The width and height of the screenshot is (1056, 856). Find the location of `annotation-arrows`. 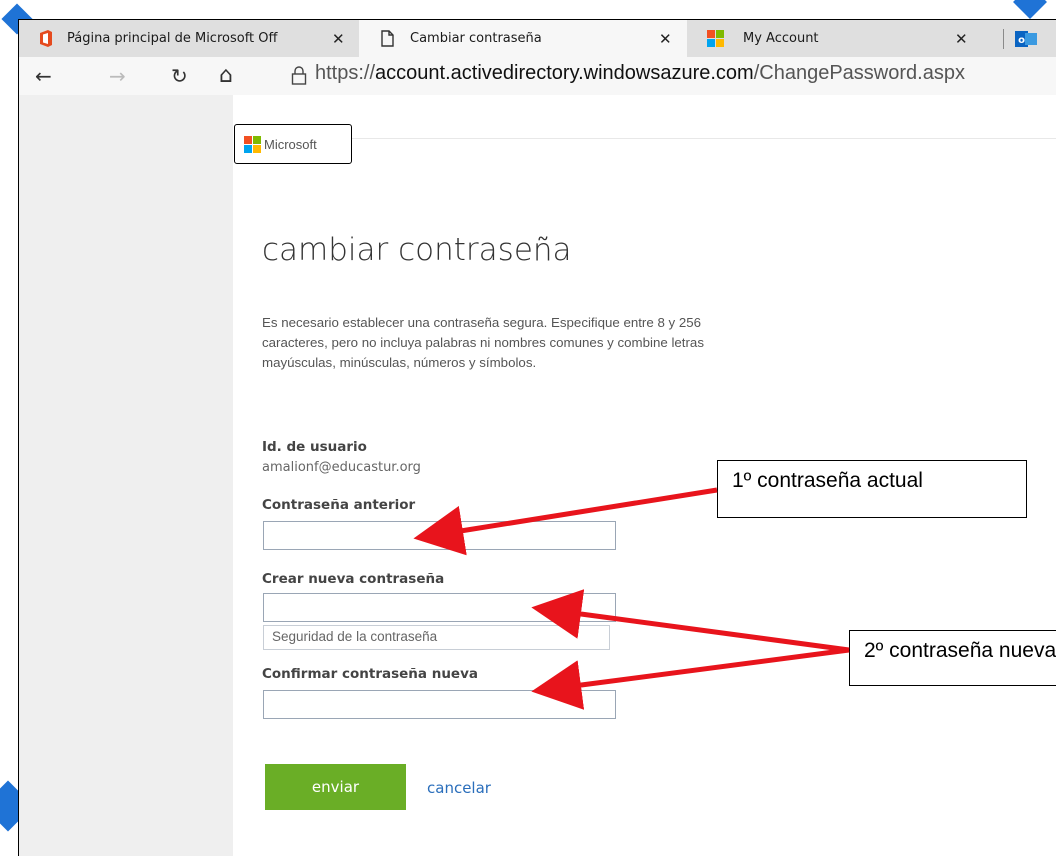

annotation-arrows is located at coordinates (631, 598).